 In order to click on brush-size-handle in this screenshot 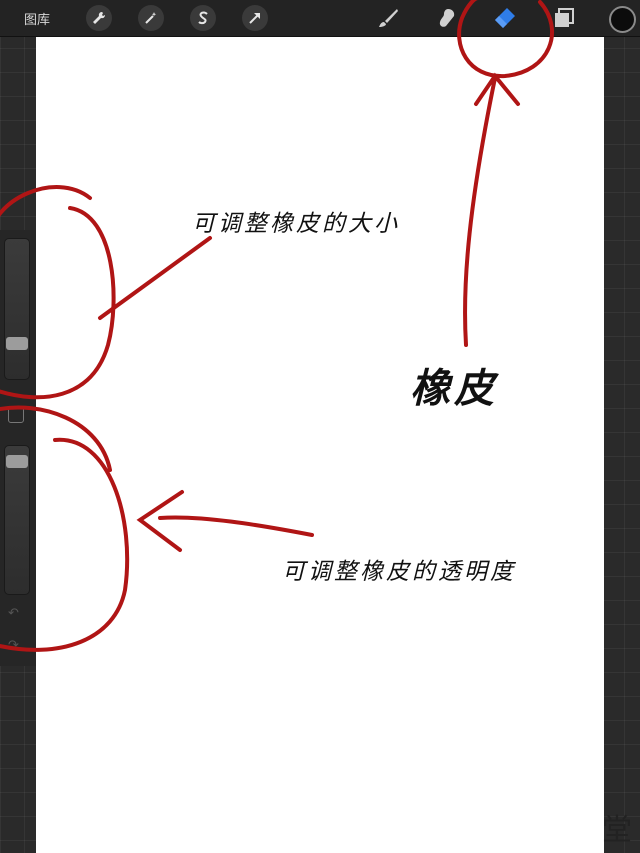, I will do `click(17, 343)`.